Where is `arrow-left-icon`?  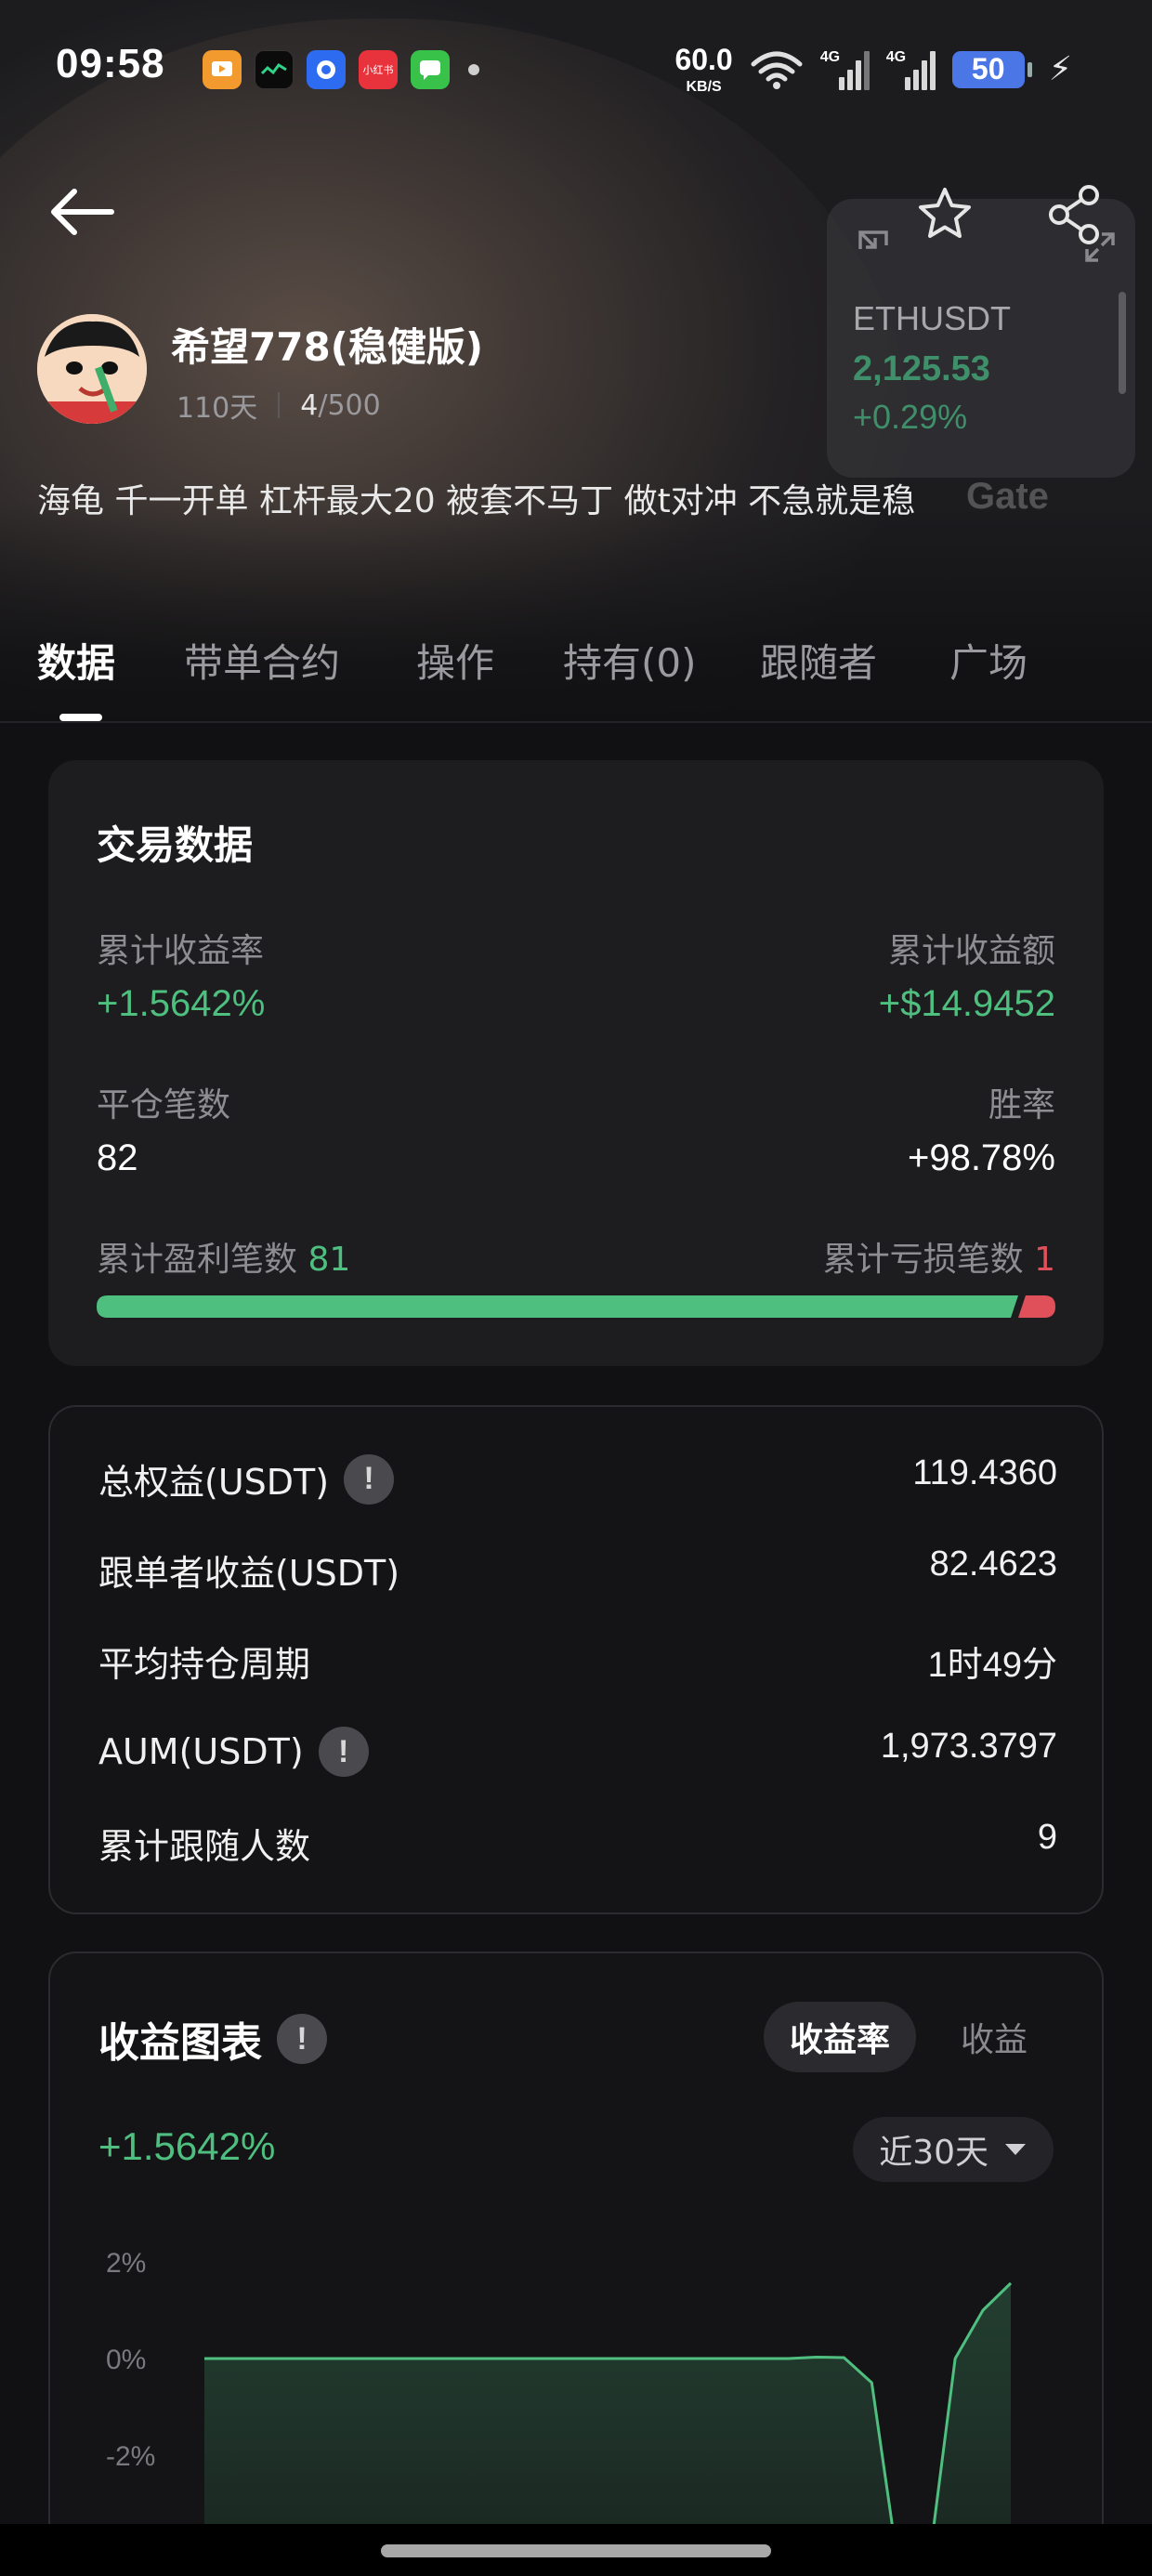
arrow-left-icon is located at coordinates (82, 212).